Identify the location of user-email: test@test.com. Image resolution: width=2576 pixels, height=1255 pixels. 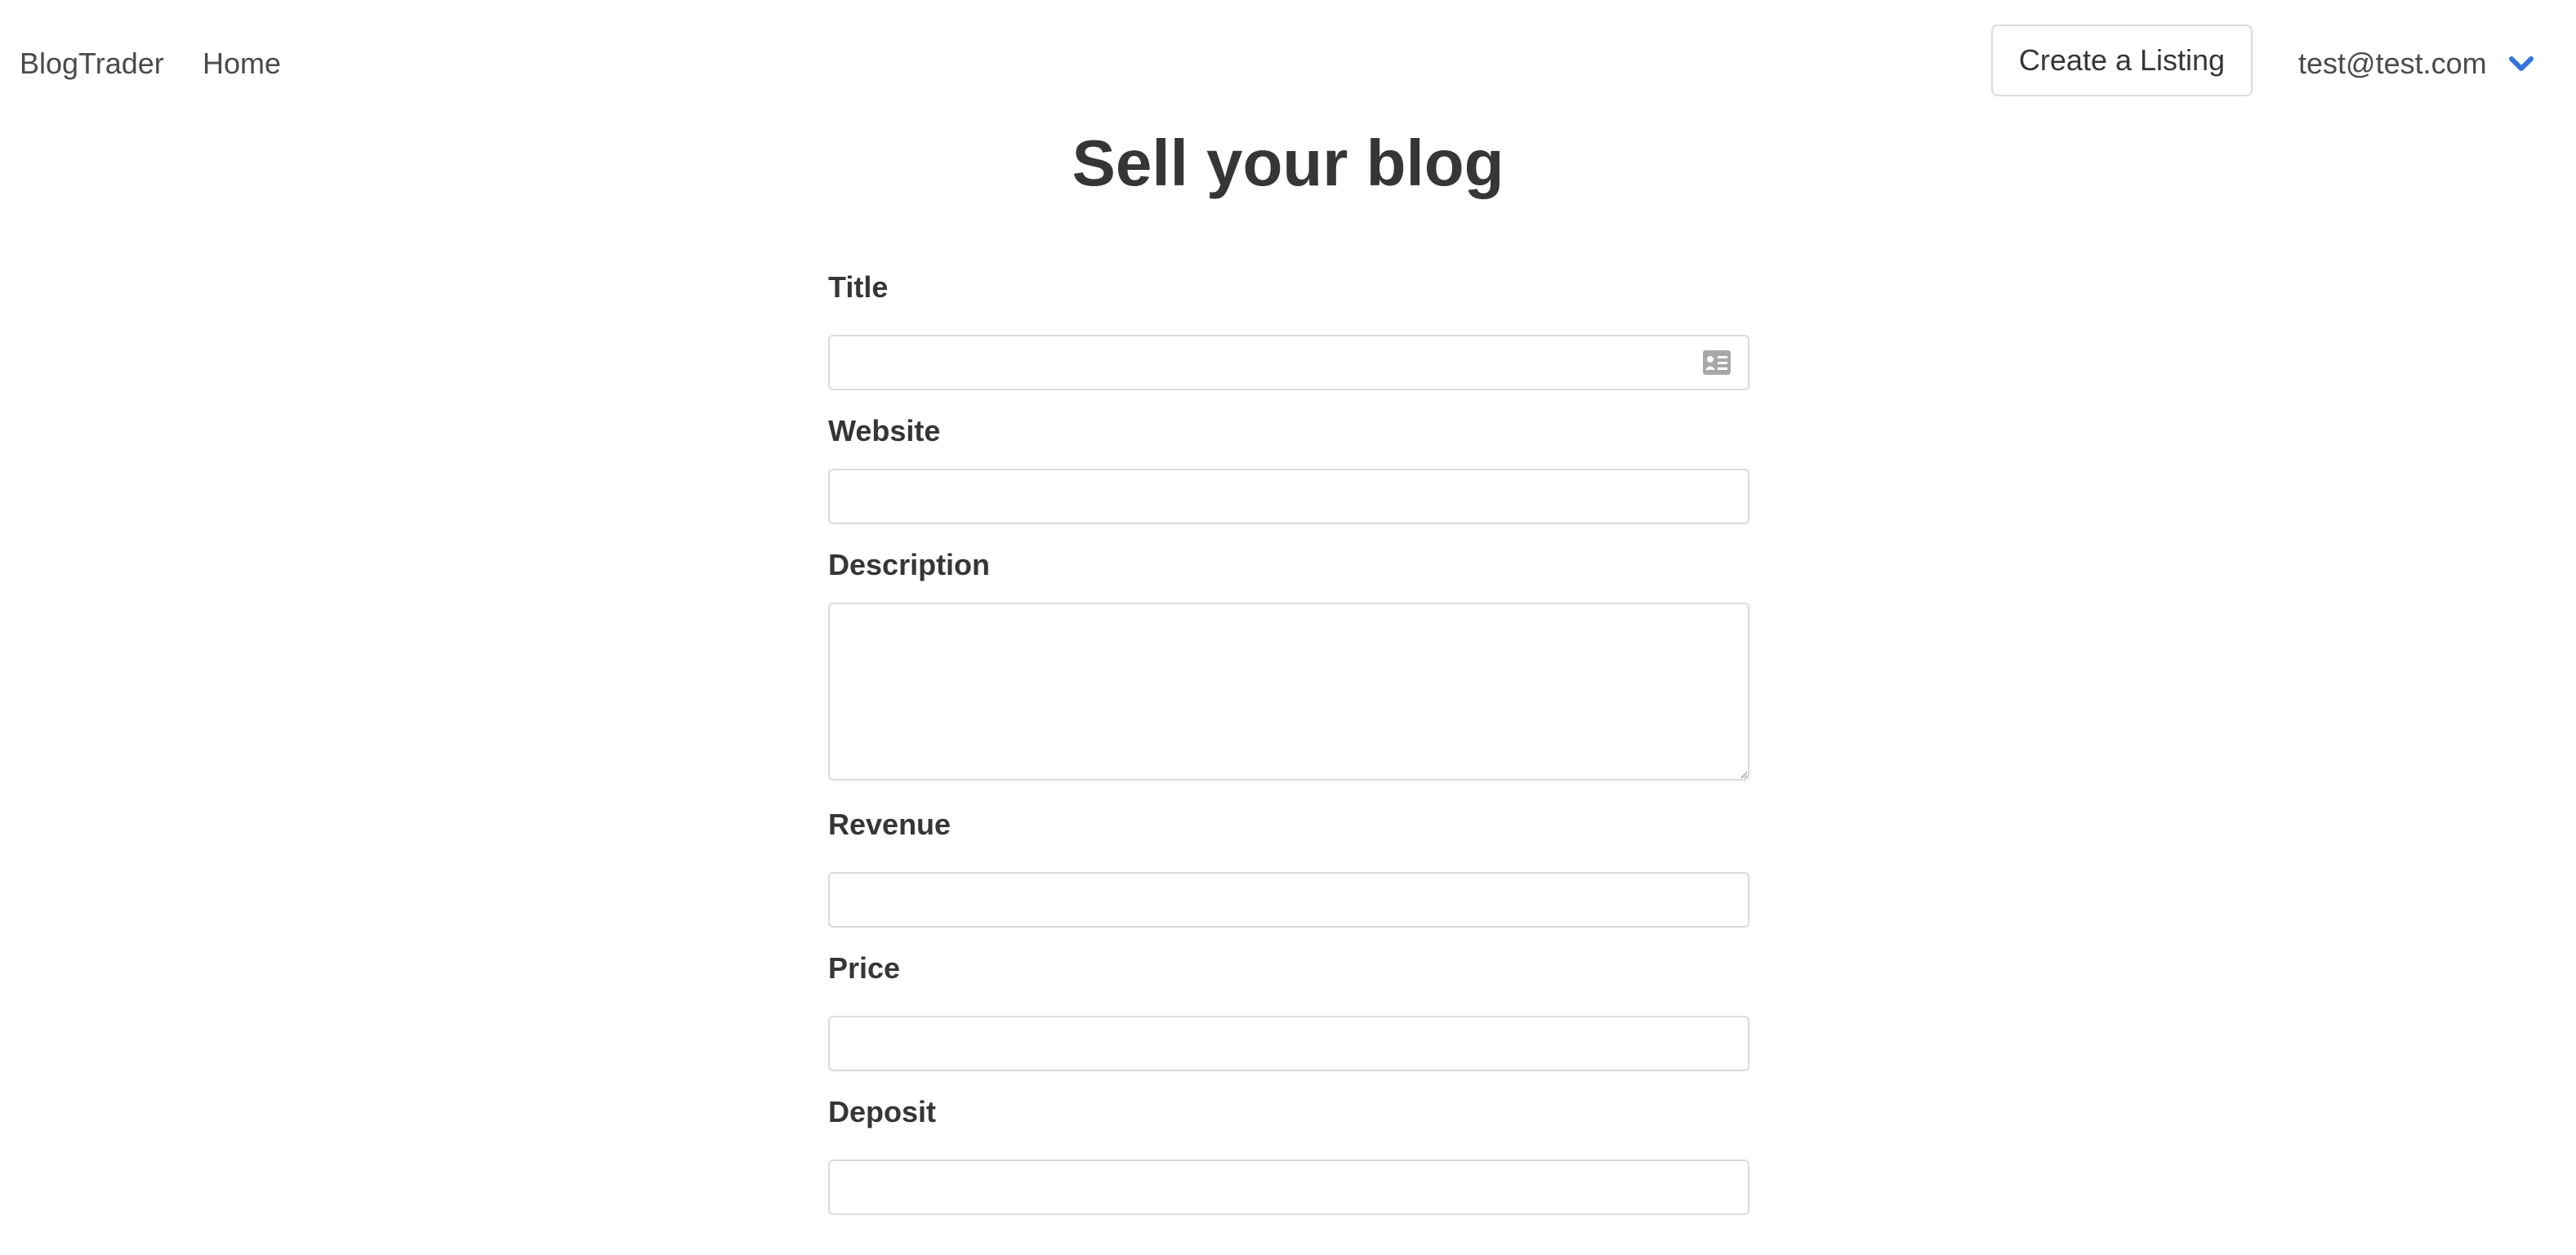
(2392, 64).